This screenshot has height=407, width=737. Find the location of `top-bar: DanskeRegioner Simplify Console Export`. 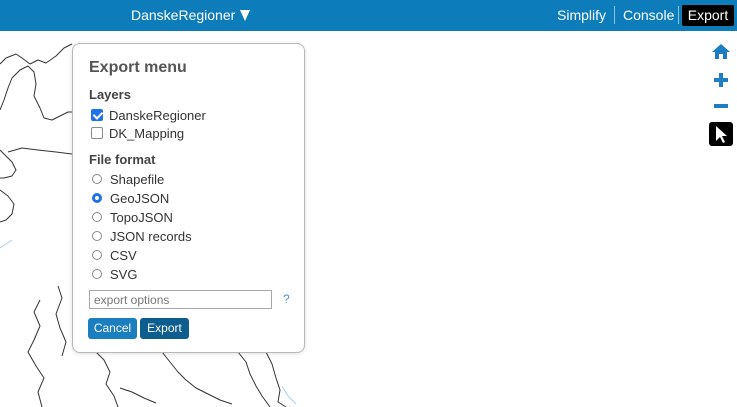

top-bar: DanskeRegioner Simplify Console Export is located at coordinates (368, 15).